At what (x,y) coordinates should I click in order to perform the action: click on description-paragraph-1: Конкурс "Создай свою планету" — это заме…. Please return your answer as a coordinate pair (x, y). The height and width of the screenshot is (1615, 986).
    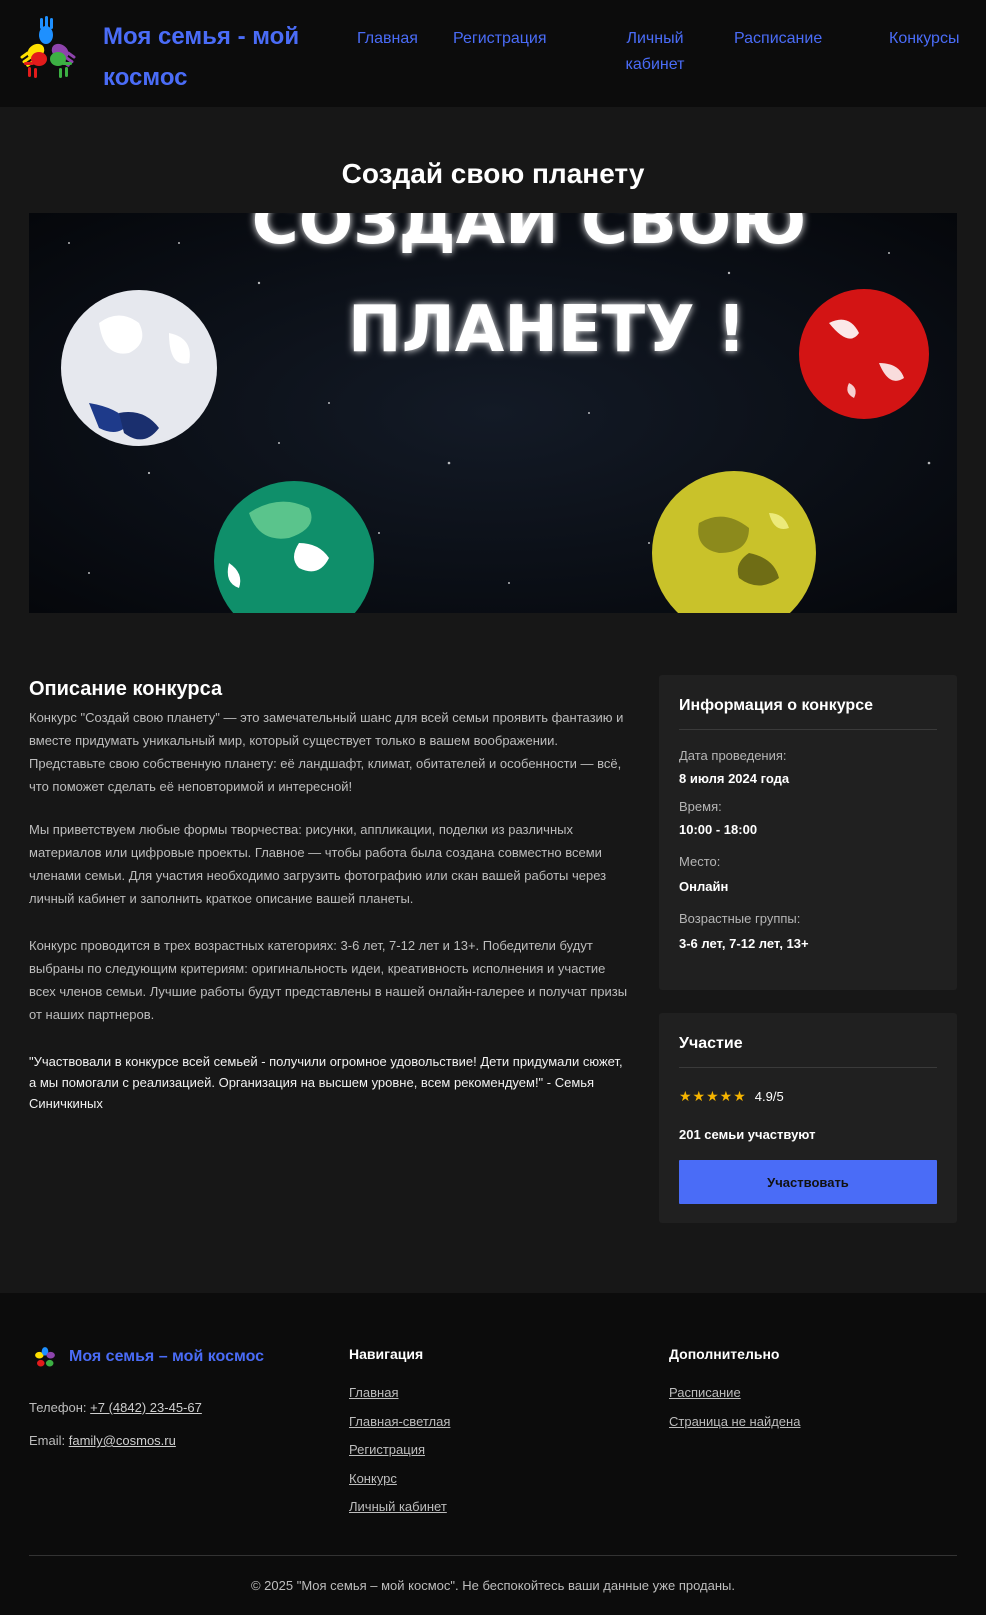
    Looking at the image, I should click on (326, 752).